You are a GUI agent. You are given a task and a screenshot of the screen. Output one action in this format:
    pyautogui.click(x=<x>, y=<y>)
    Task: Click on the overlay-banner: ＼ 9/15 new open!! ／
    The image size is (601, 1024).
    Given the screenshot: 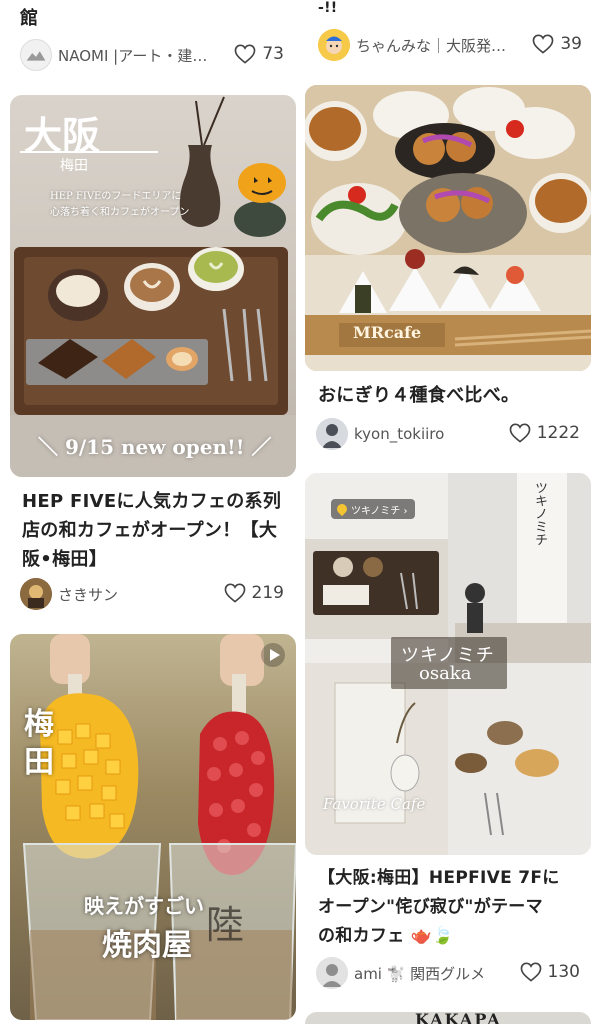 What is the action you would take?
    pyautogui.click(x=155, y=447)
    